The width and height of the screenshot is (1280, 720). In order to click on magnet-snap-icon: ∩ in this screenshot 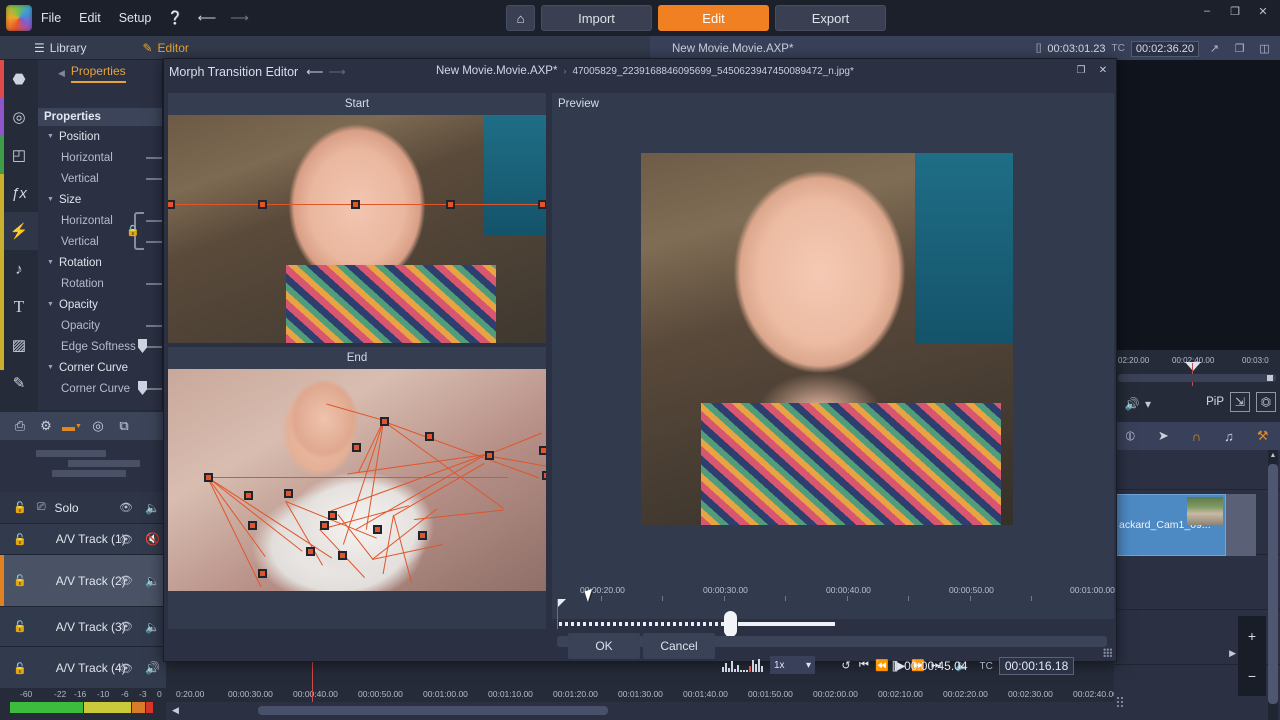, I will do `click(1196, 436)`.